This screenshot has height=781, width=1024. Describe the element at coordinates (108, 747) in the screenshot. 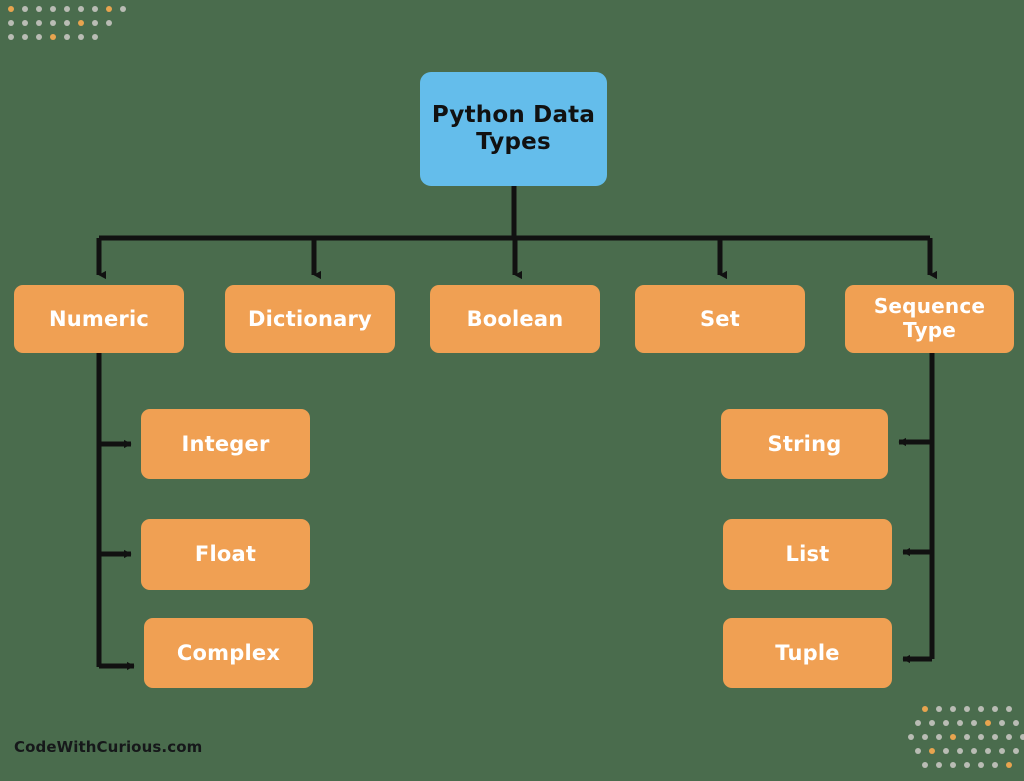

I see `watermark-label: CodeWithCurious.com` at that location.